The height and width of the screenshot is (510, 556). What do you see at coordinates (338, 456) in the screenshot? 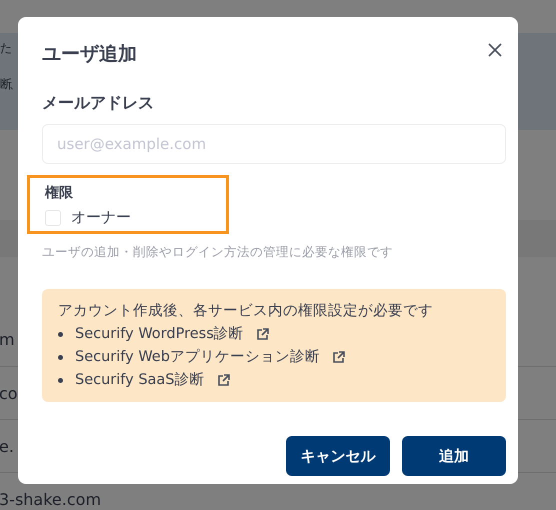
I see `dialog-button: キャンセル` at bounding box center [338, 456].